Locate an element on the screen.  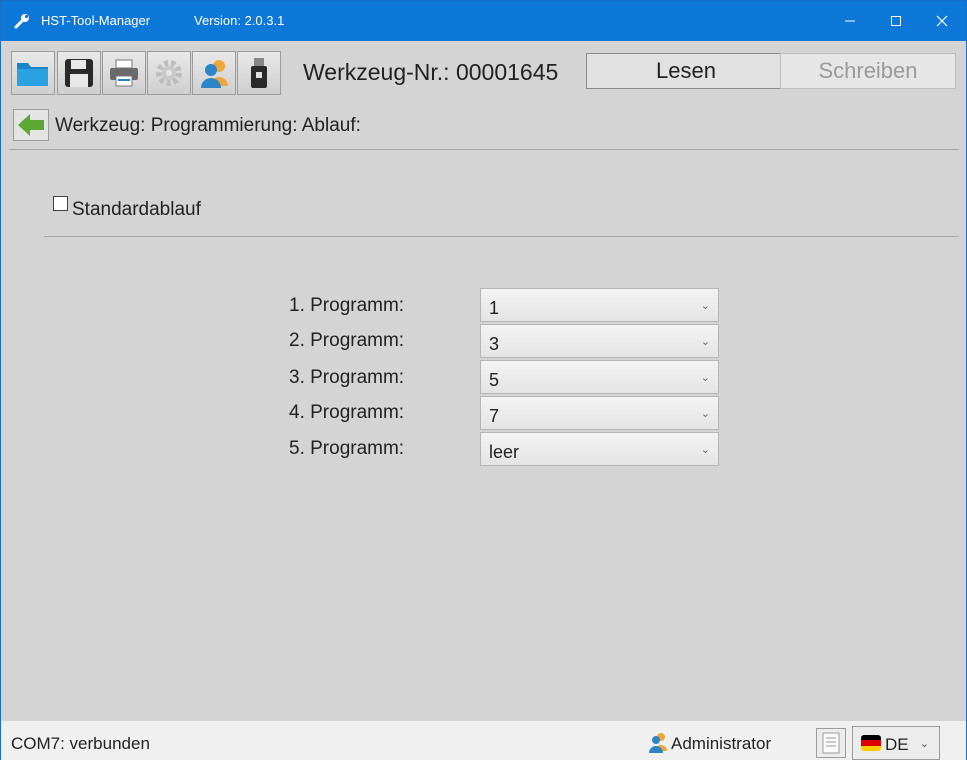
user-label: Administrator is located at coordinates (721, 743).